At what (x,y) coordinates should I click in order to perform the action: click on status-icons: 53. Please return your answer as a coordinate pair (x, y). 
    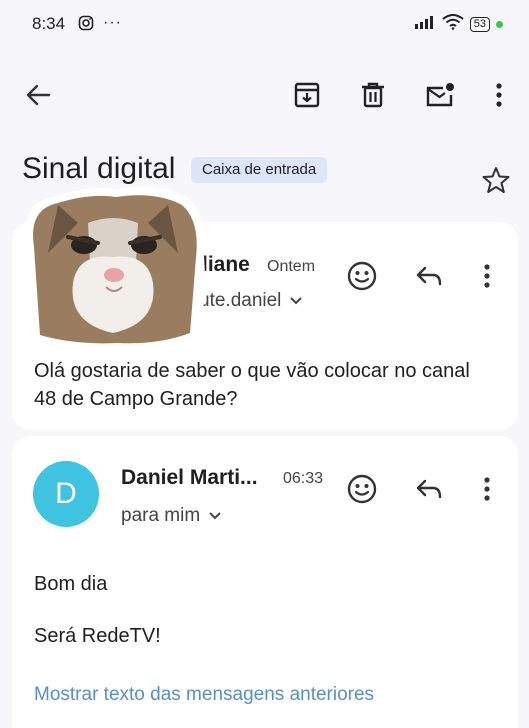
    Looking at the image, I should click on (458, 24).